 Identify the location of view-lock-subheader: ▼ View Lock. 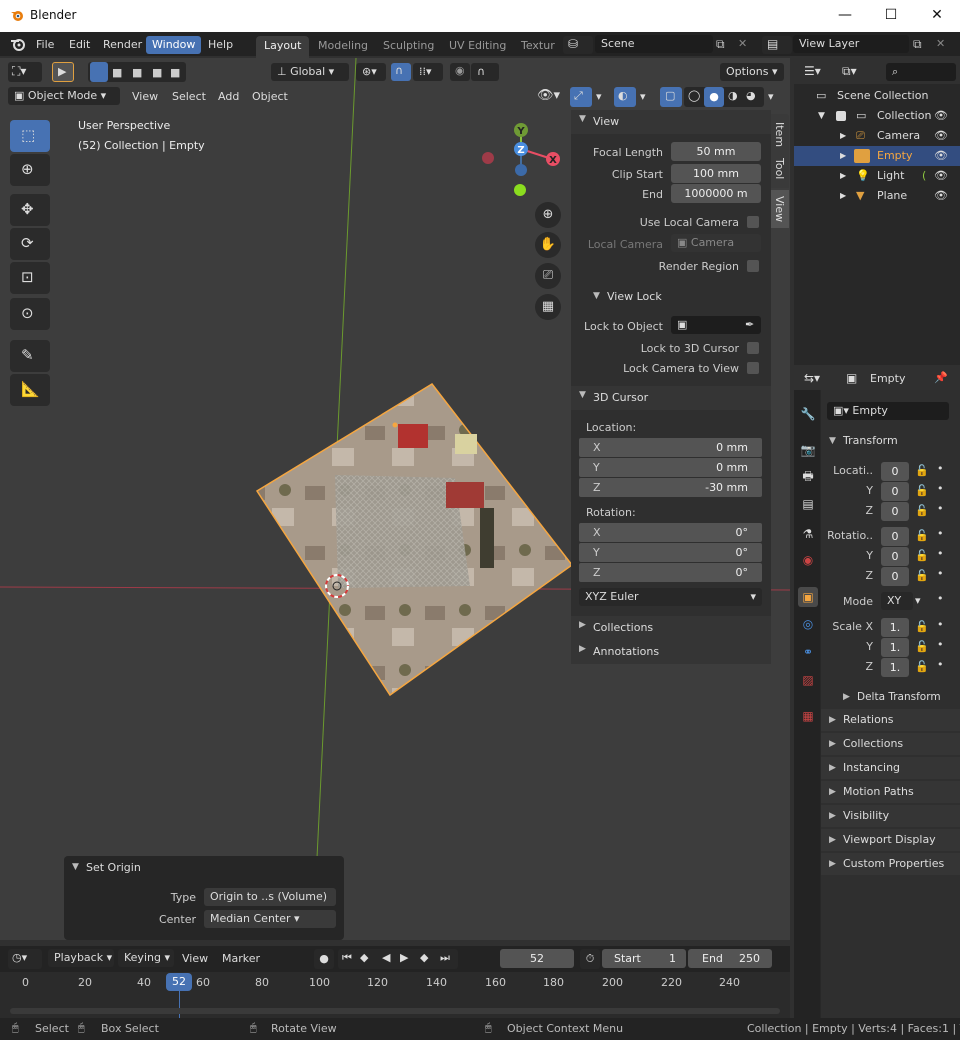
(671, 297).